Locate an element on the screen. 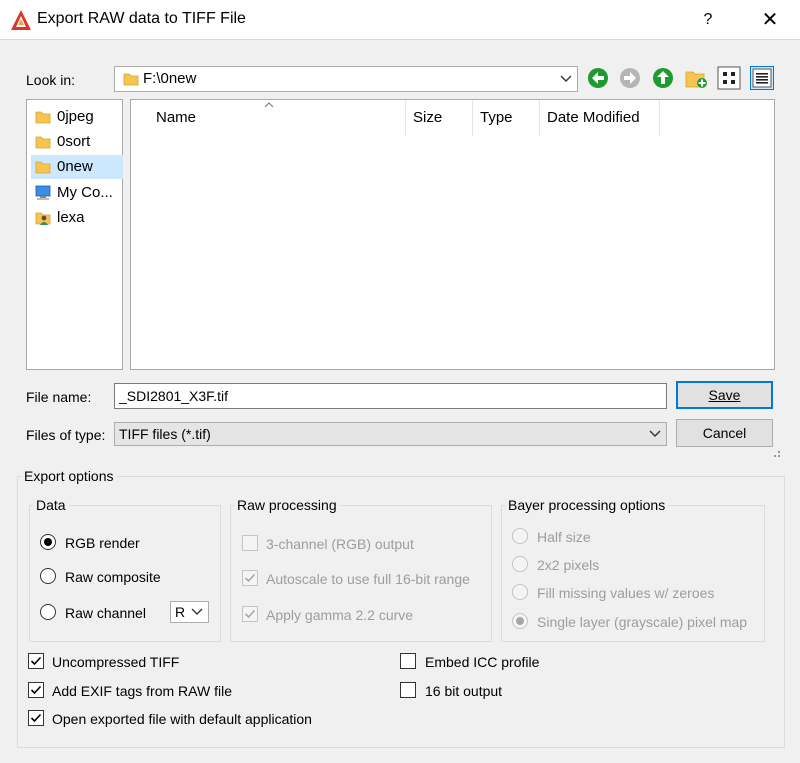  forward-icon is located at coordinates (630, 78).